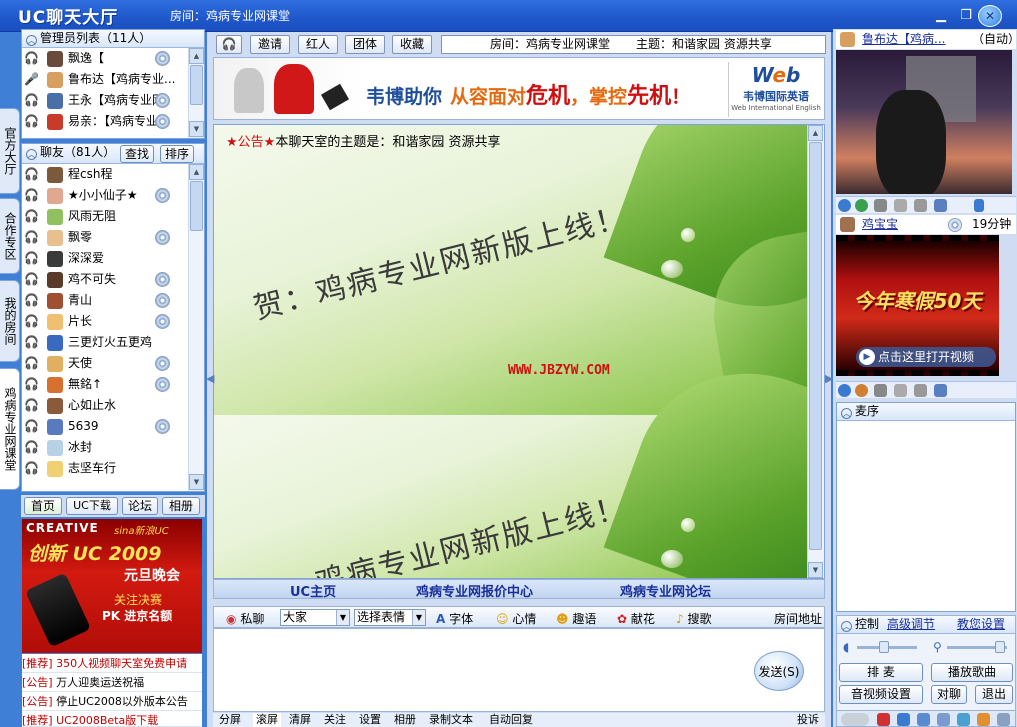 The width and height of the screenshot is (1017, 727). What do you see at coordinates (113, 321) in the screenshot?
I see `friend-row: 🎧 片长` at bounding box center [113, 321].